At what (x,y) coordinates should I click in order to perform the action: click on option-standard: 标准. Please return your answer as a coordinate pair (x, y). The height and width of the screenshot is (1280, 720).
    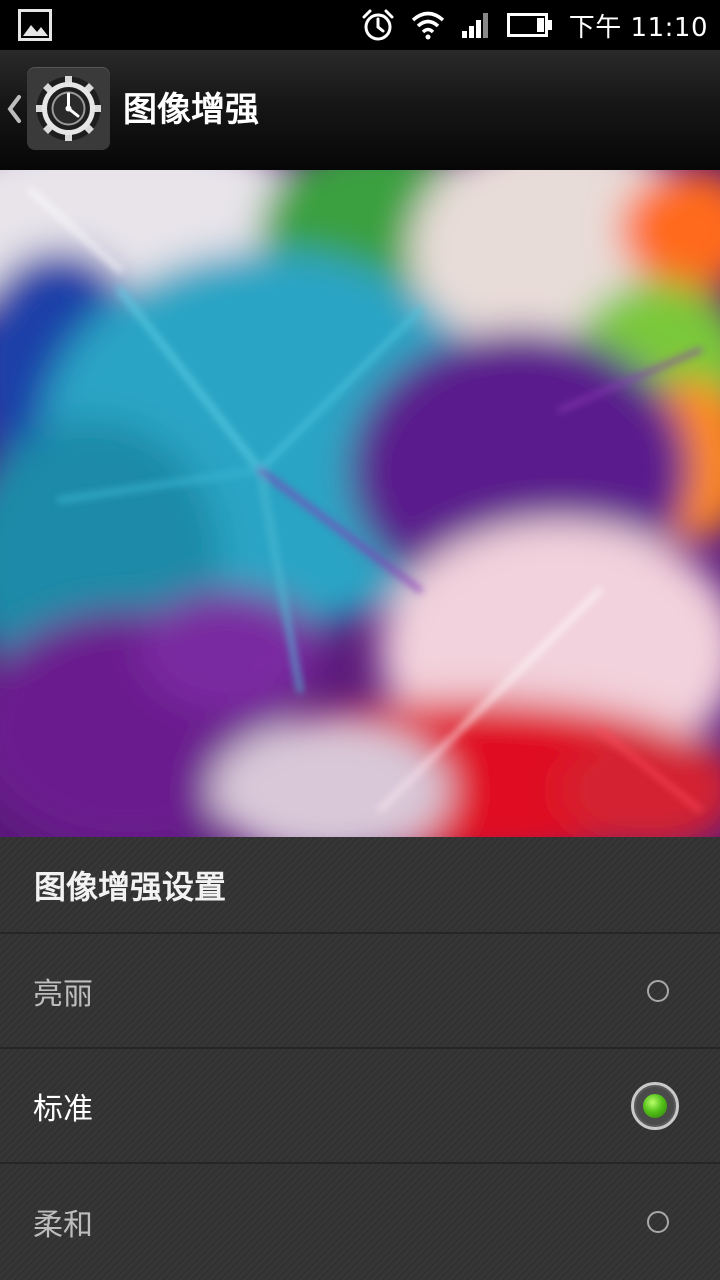
    Looking at the image, I should click on (360, 1106).